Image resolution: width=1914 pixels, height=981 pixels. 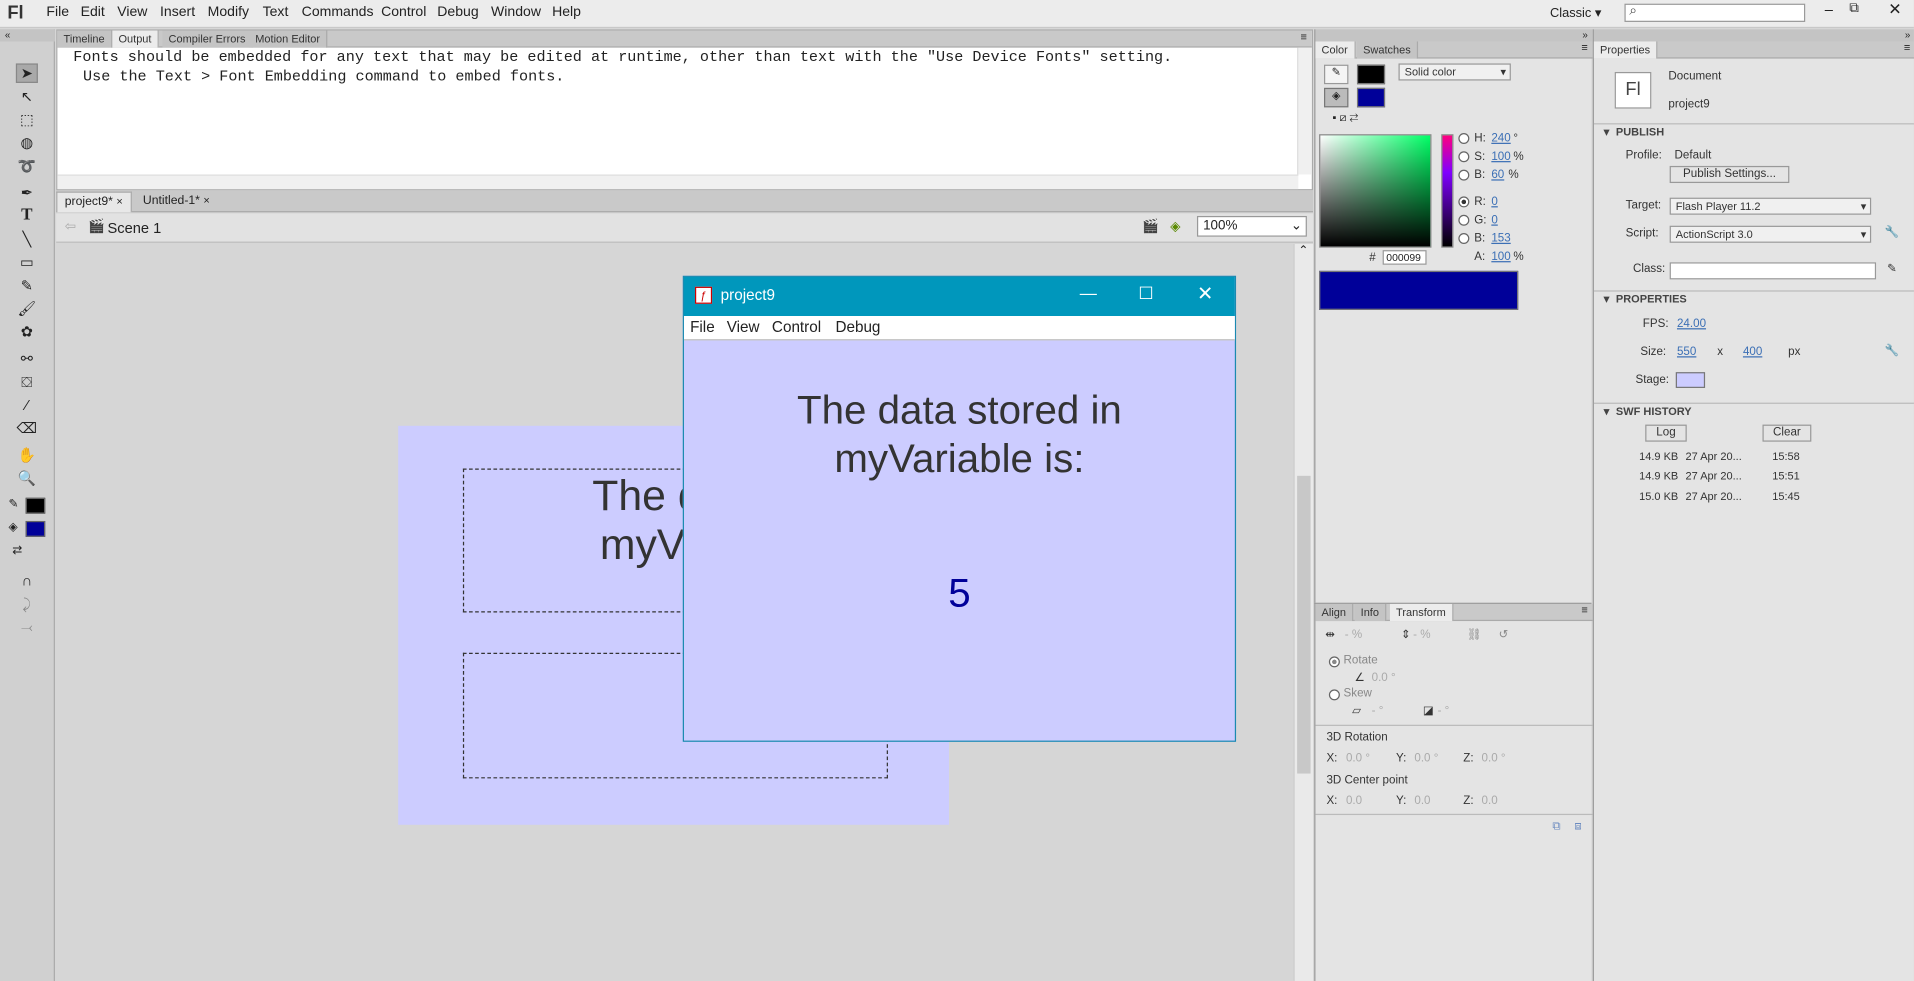 I want to click on pencil-tool-icon: ✎, so click(x=27, y=286).